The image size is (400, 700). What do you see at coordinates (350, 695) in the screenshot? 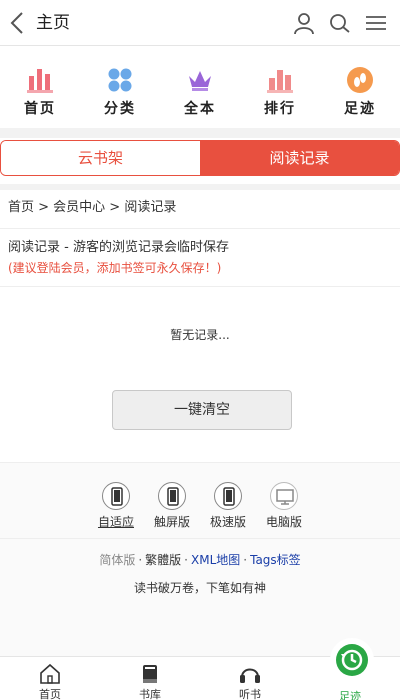
I see `bottom-nav-label: 足迹` at bounding box center [350, 695].